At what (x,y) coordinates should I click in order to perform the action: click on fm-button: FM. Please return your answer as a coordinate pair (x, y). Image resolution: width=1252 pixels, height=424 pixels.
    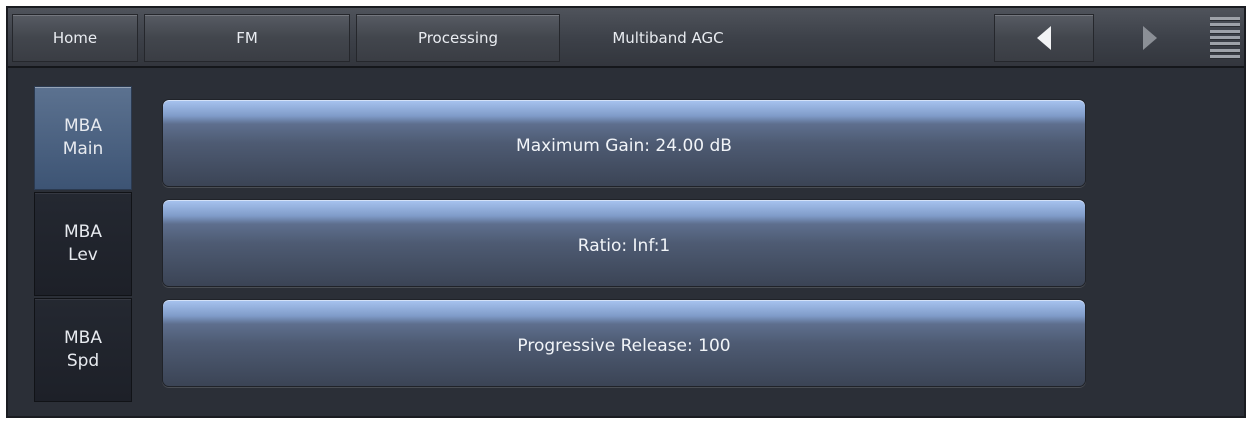
    Looking at the image, I should click on (247, 38).